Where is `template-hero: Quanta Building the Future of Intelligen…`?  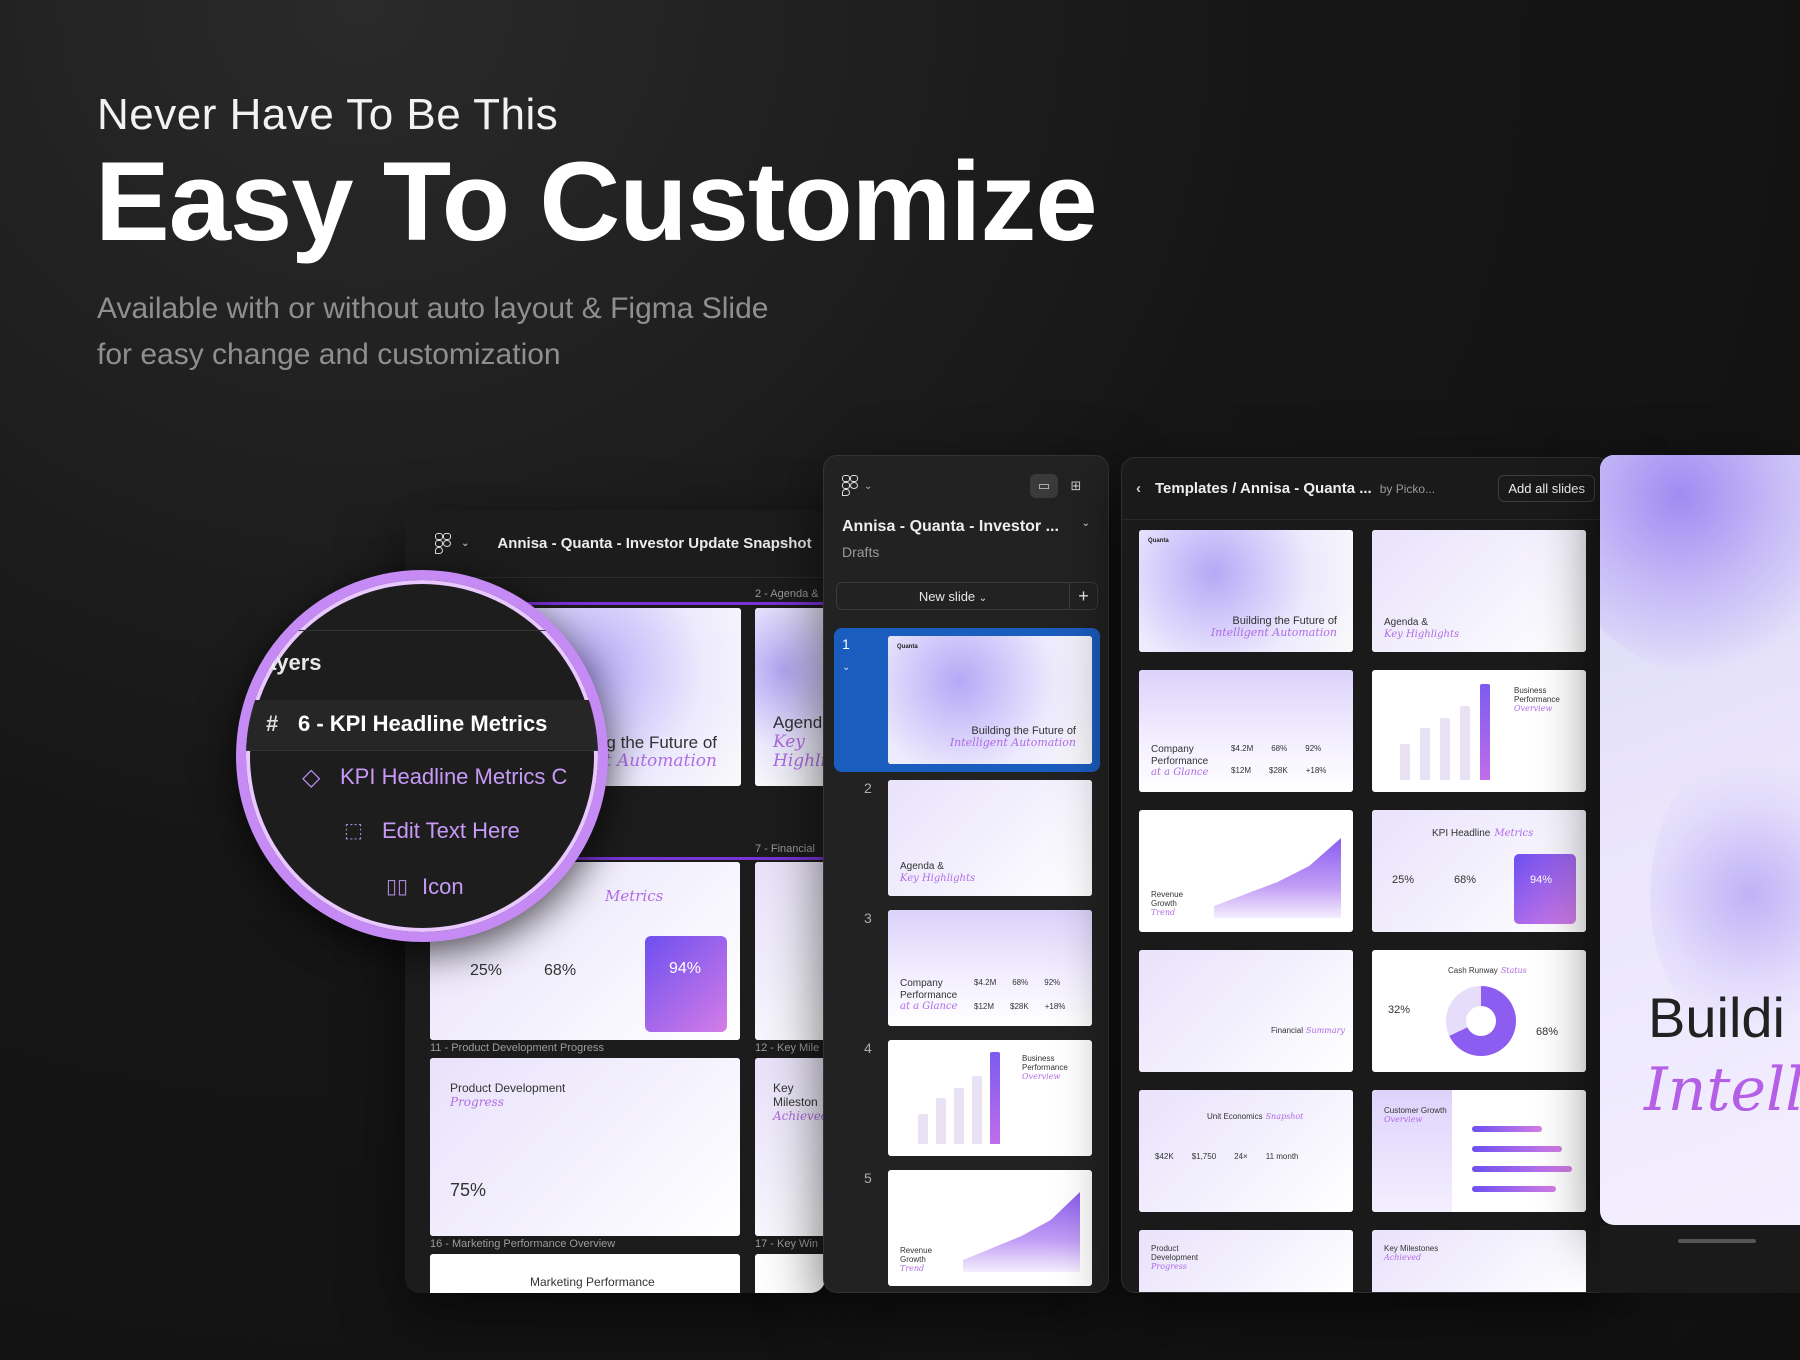
template-hero: Quanta Building the Future of Intelligen… is located at coordinates (1246, 591).